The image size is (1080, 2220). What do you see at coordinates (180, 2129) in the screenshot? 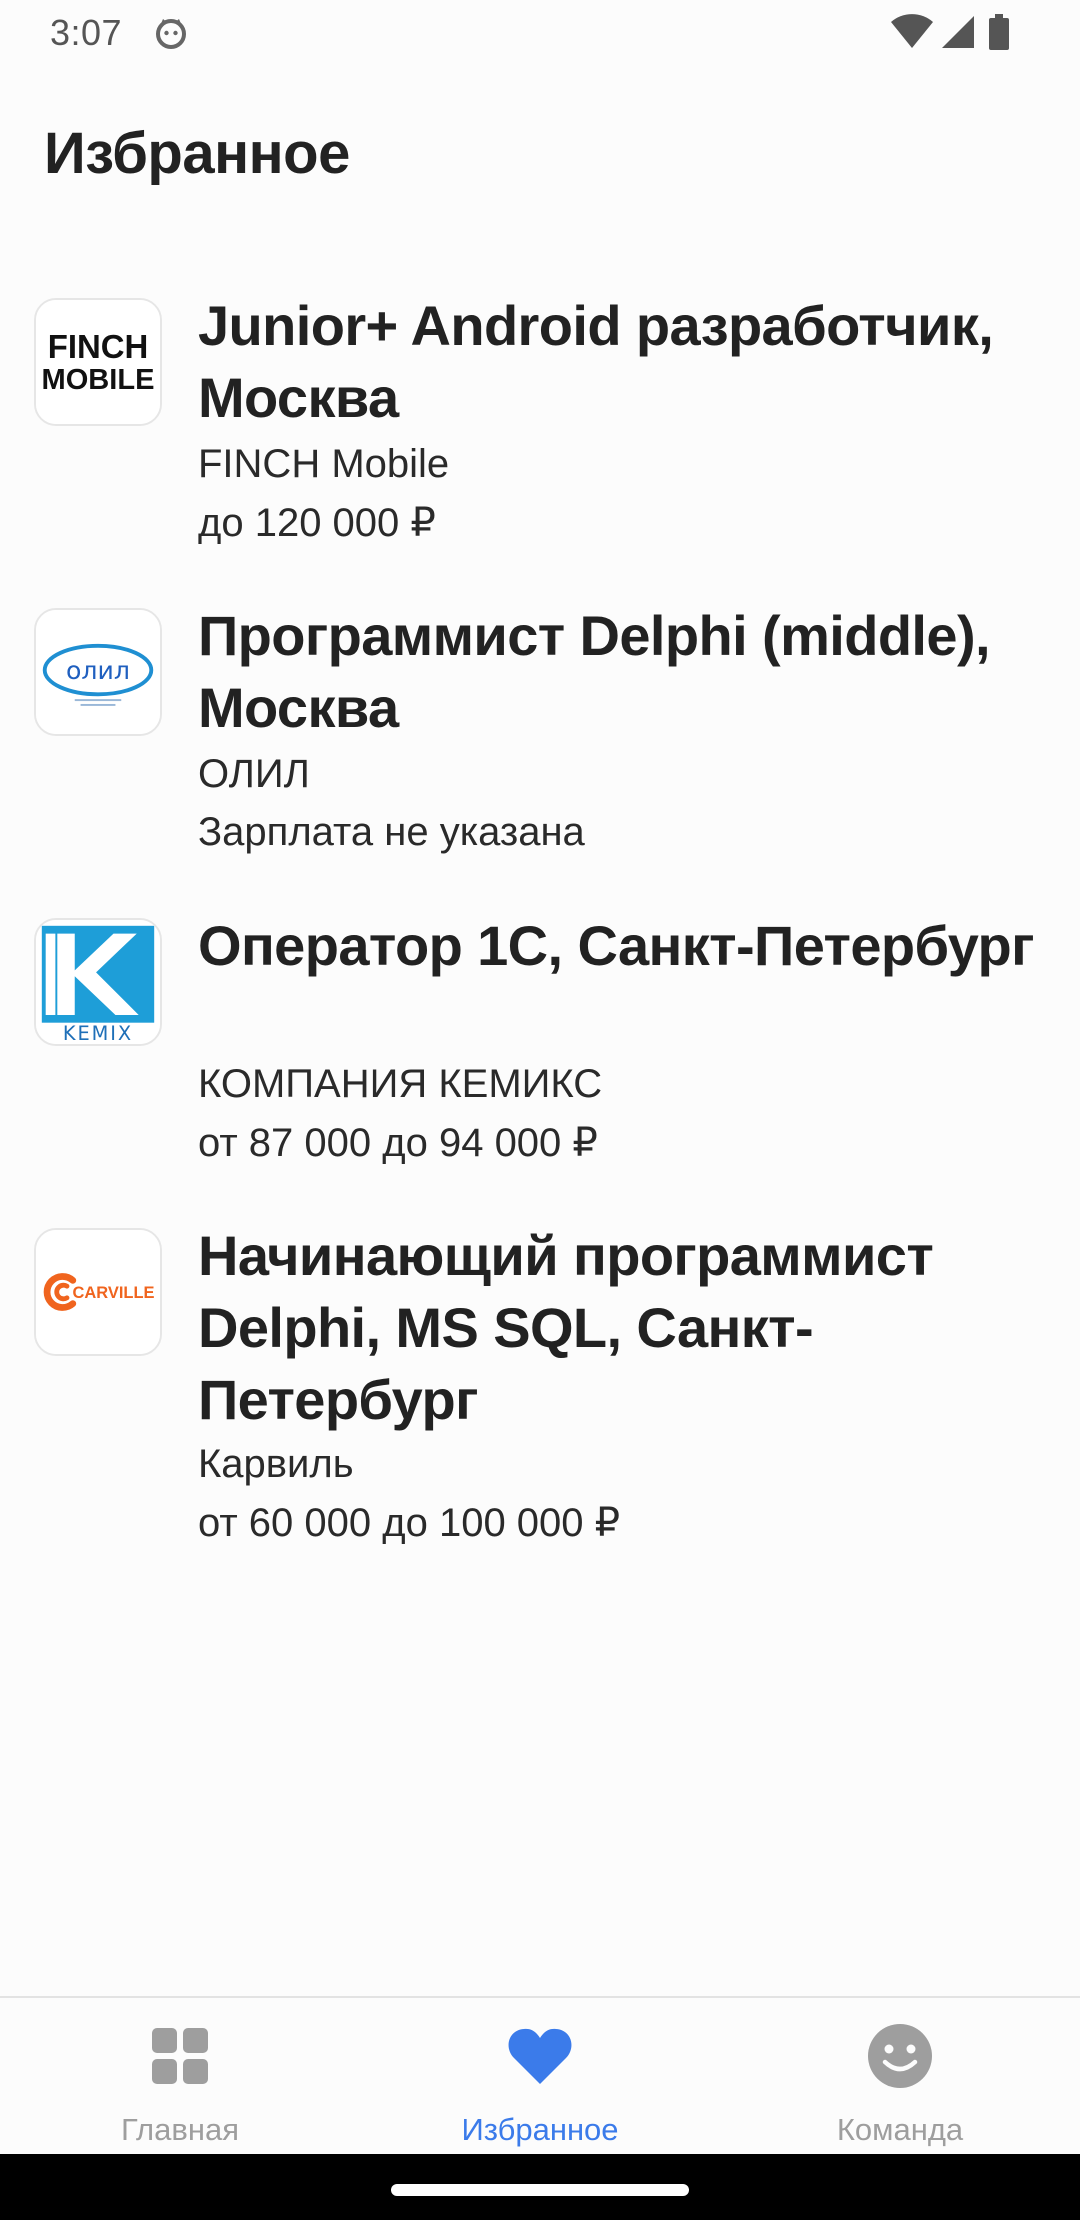
I see `nav-label-home: Главная` at bounding box center [180, 2129].